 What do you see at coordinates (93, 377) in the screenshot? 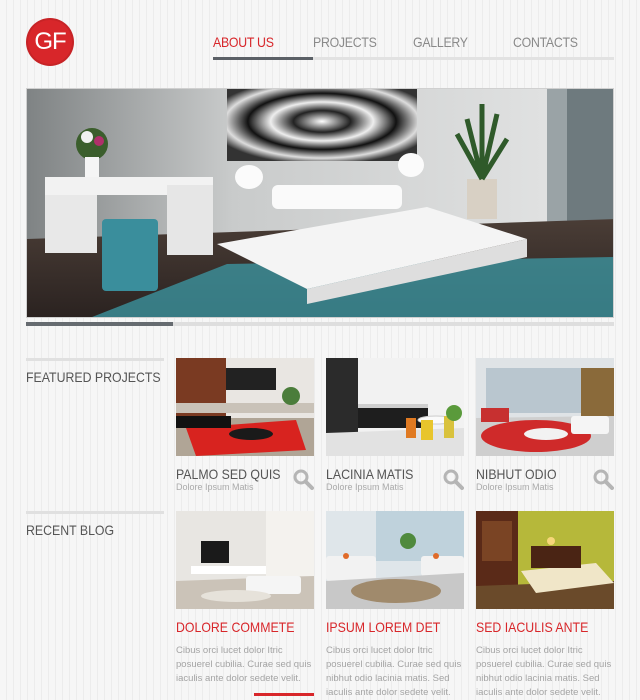
I see `featured-projects-heading: FEATURED PROJECTS` at bounding box center [93, 377].